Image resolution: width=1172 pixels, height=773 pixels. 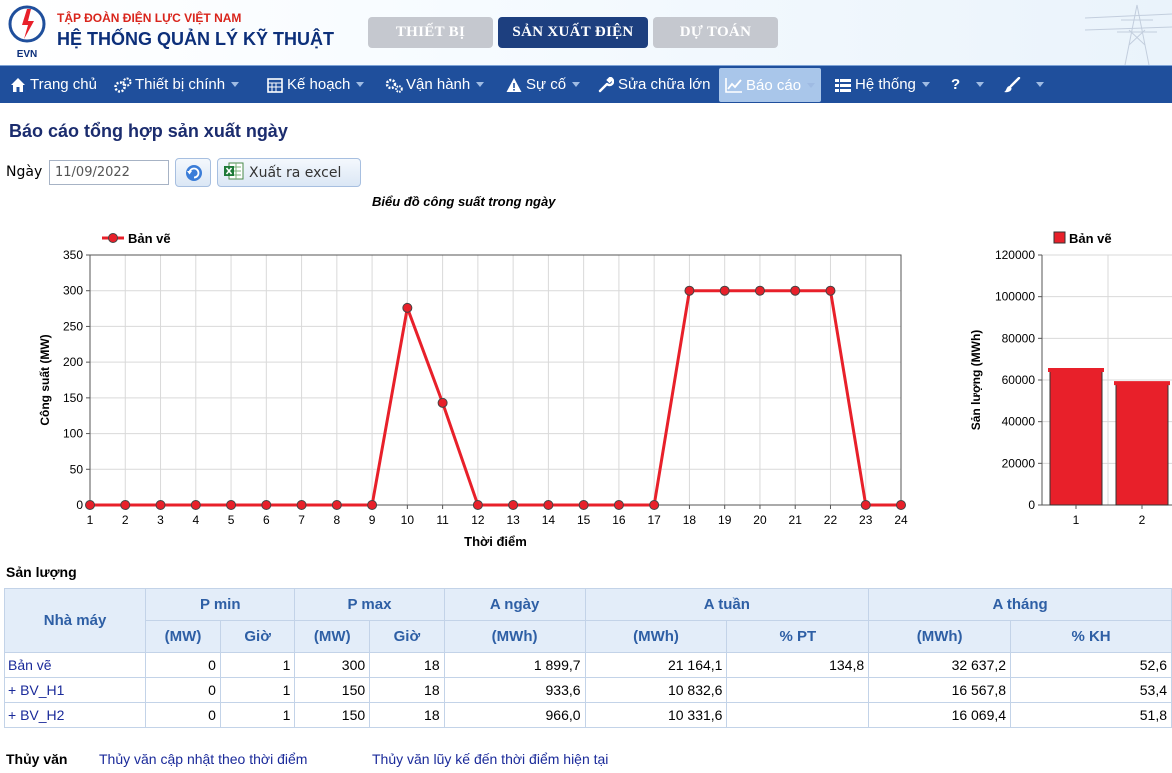 What do you see at coordinates (940, 665) in the screenshot?
I see `cell-amonth: 32 637,2` at bounding box center [940, 665].